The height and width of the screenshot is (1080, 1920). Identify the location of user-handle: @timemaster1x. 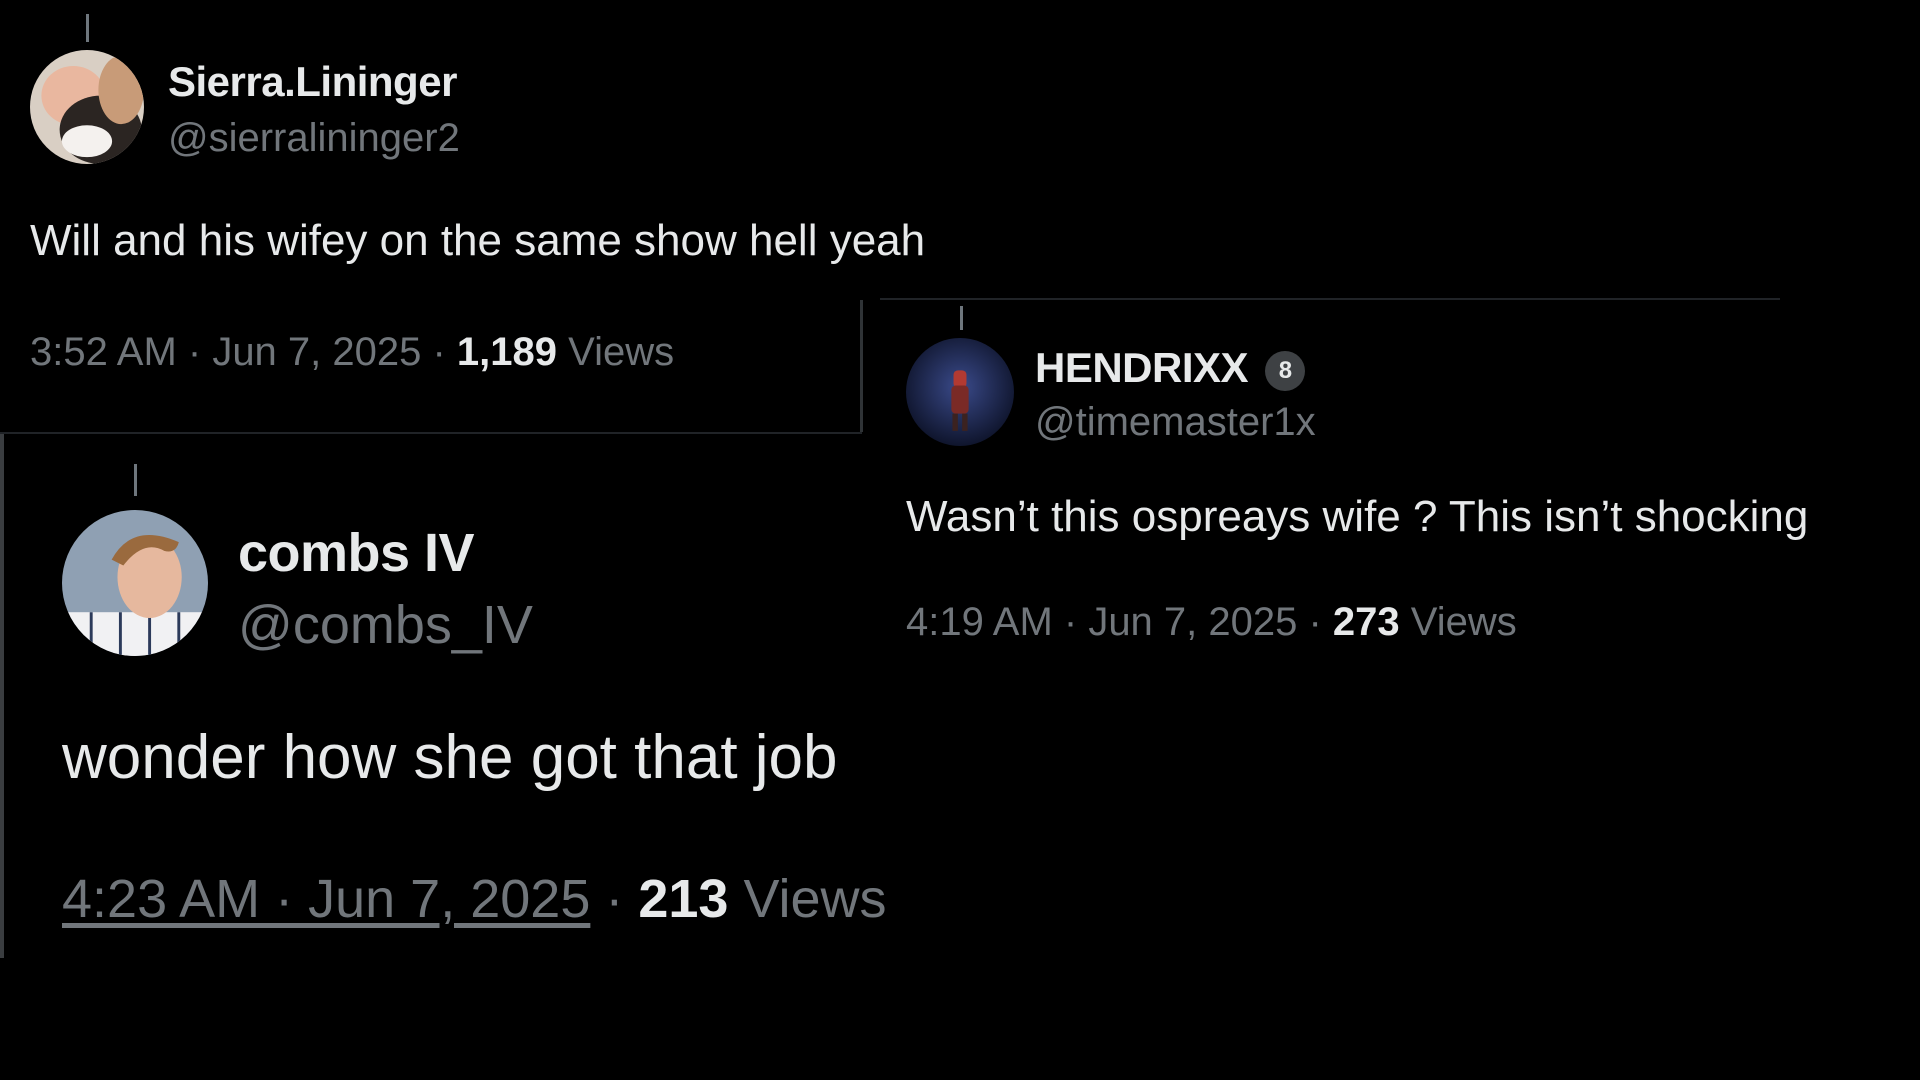
(1175, 422).